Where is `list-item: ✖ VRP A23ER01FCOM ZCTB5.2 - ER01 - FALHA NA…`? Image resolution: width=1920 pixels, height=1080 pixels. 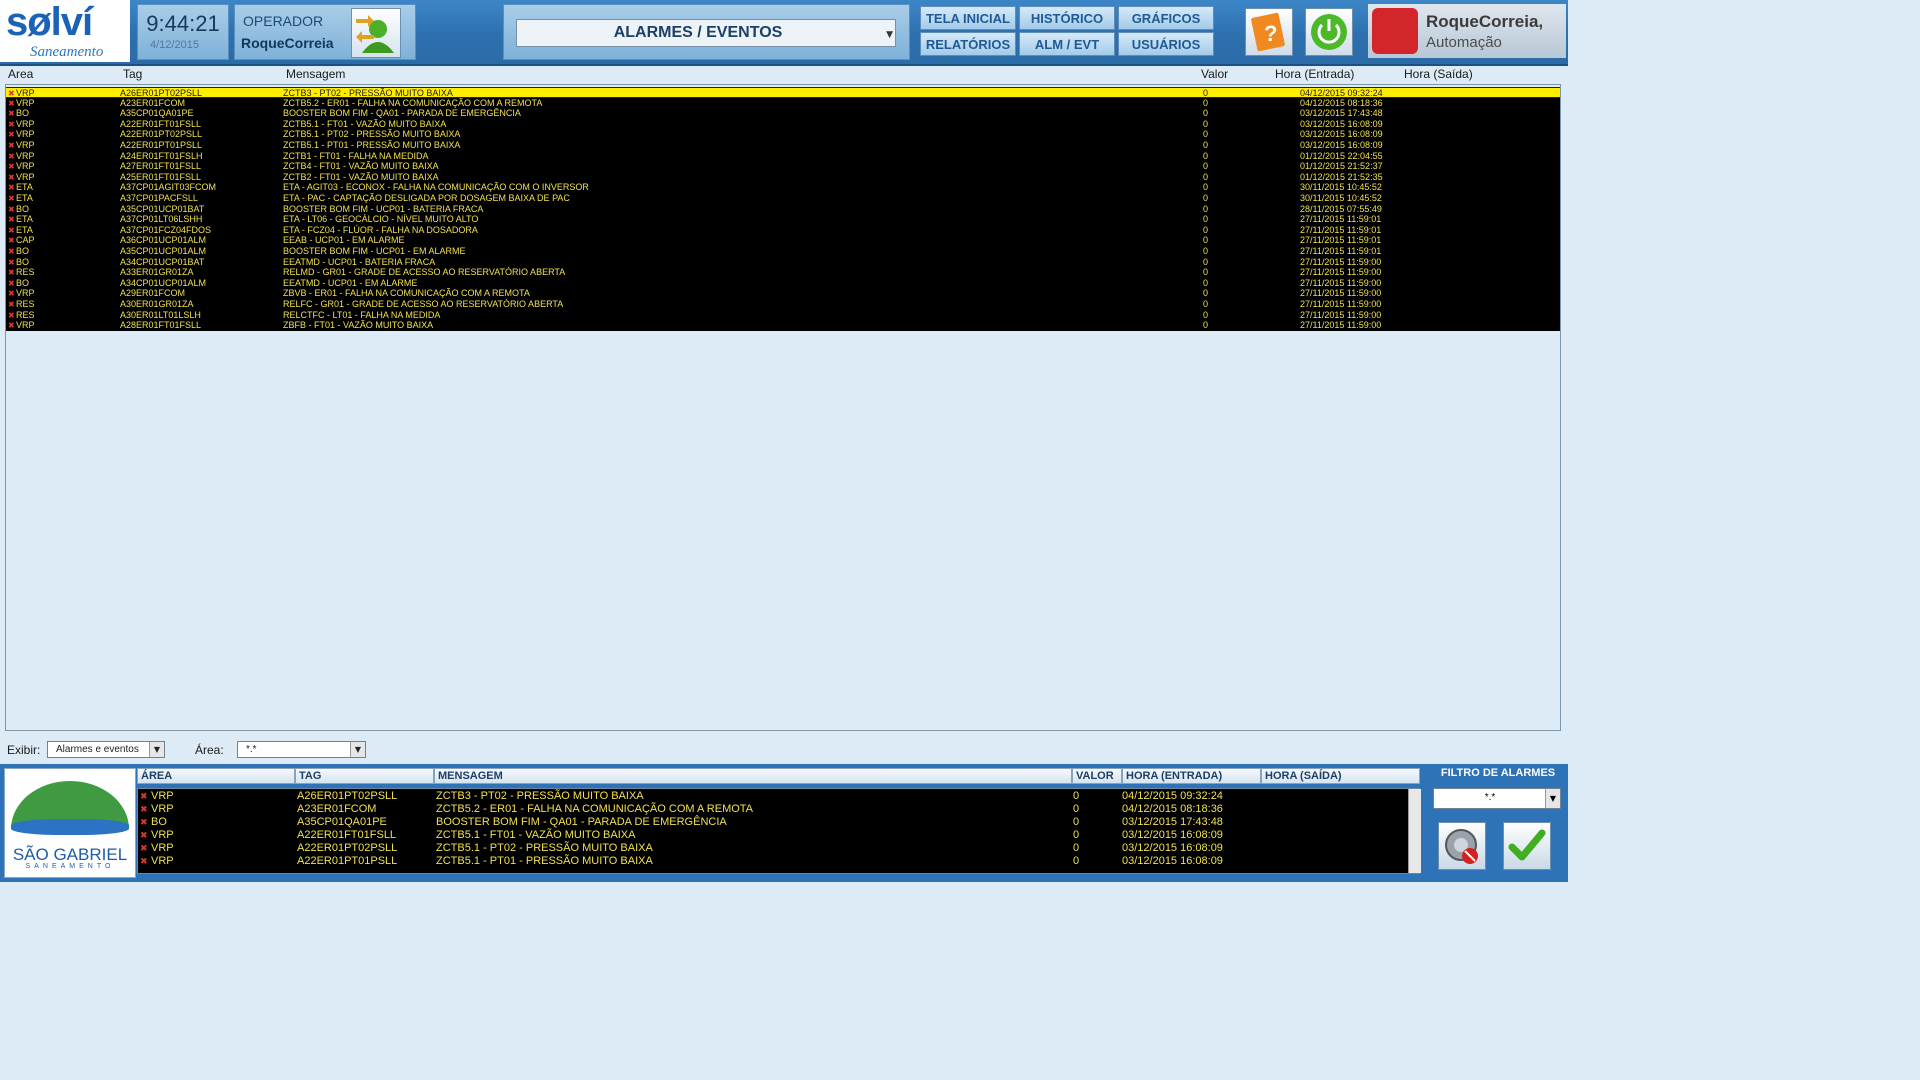 list-item: ✖ VRP A23ER01FCOM ZCTB5.2 - ER01 - FALHA NA… is located at coordinates (773, 809).